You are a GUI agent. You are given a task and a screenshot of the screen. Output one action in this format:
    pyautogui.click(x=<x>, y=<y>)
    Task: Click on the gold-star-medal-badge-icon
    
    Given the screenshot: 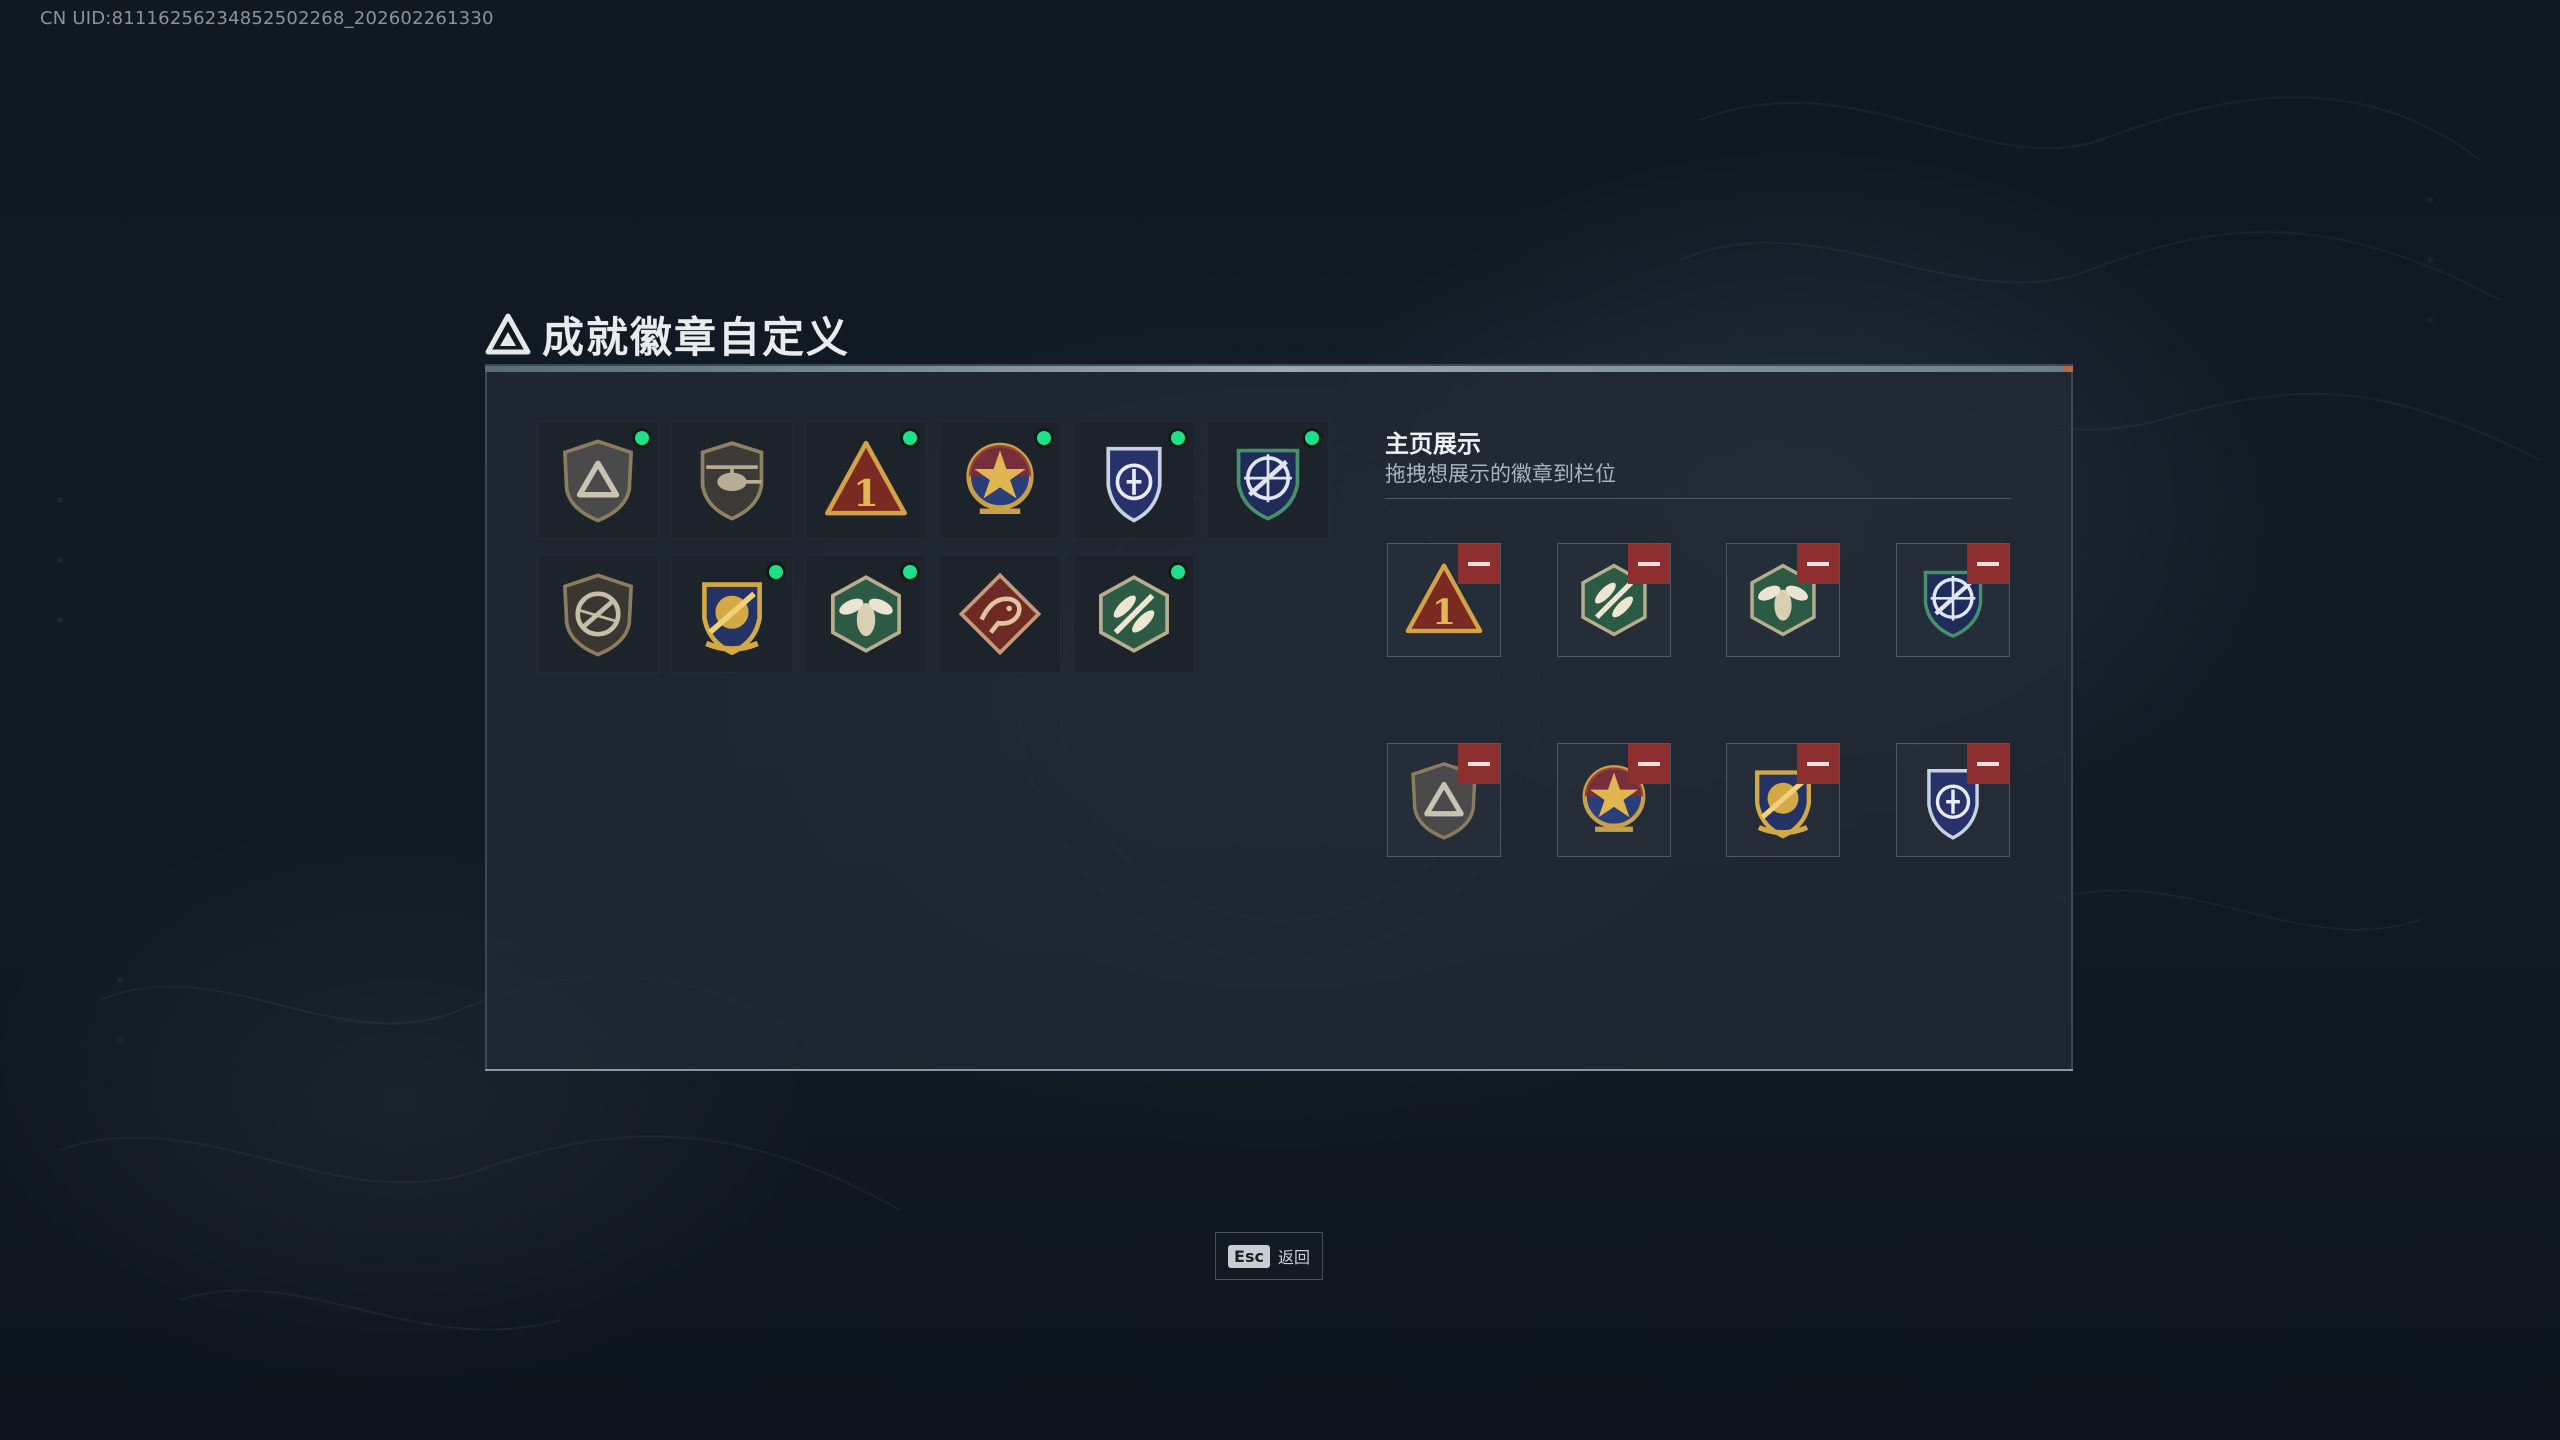 What is the action you would take?
    pyautogui.click(x=1000, y=478)
    